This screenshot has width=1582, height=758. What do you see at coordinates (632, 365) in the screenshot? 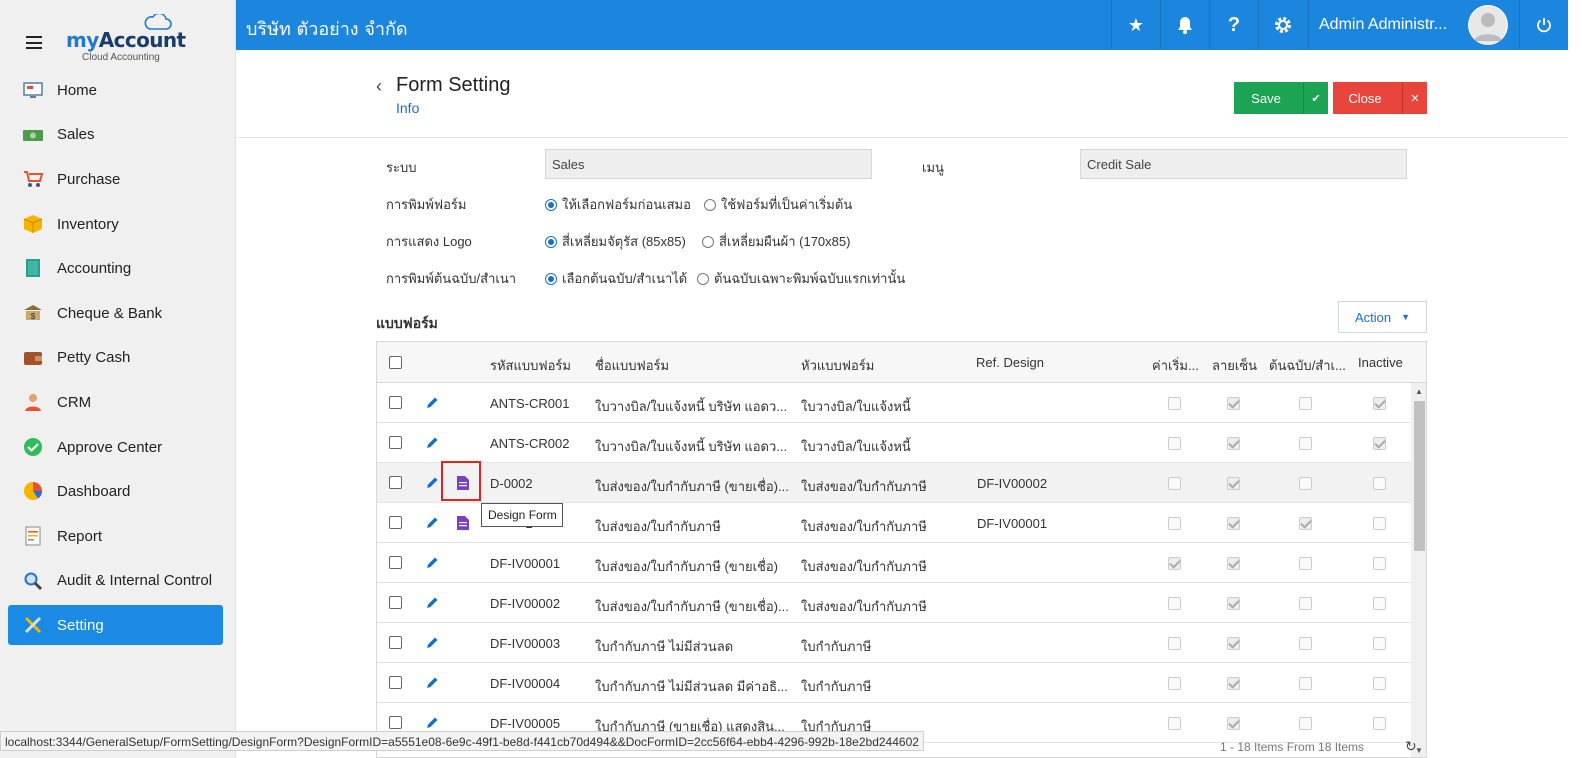
I see `col-name: ชื่อแบบฟอร์ม` at bounding box center [632, 365].